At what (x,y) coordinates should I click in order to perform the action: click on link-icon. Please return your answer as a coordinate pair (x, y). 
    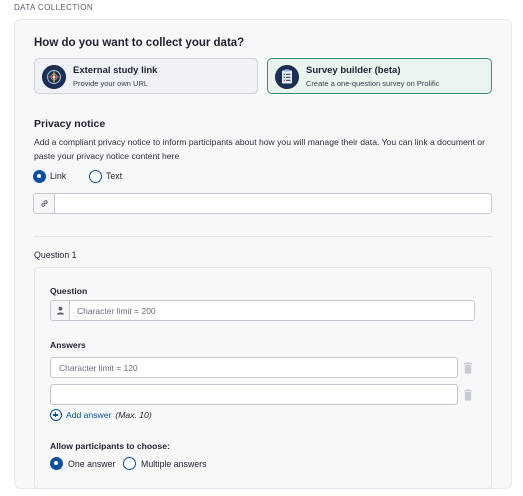
    Looking at the image, I should click on (44, 203).